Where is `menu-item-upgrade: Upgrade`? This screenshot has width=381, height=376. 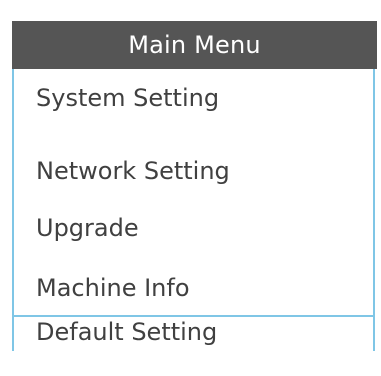
menu-item-upgrade: Upgrade is located at coordinates (87, 228).